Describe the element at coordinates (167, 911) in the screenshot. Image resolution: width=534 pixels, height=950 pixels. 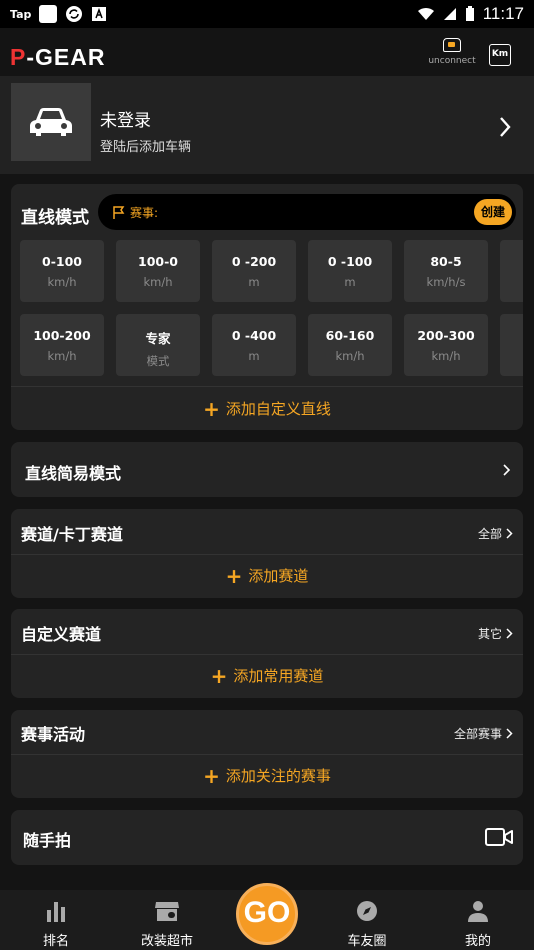
I see `store-icon` at that location.